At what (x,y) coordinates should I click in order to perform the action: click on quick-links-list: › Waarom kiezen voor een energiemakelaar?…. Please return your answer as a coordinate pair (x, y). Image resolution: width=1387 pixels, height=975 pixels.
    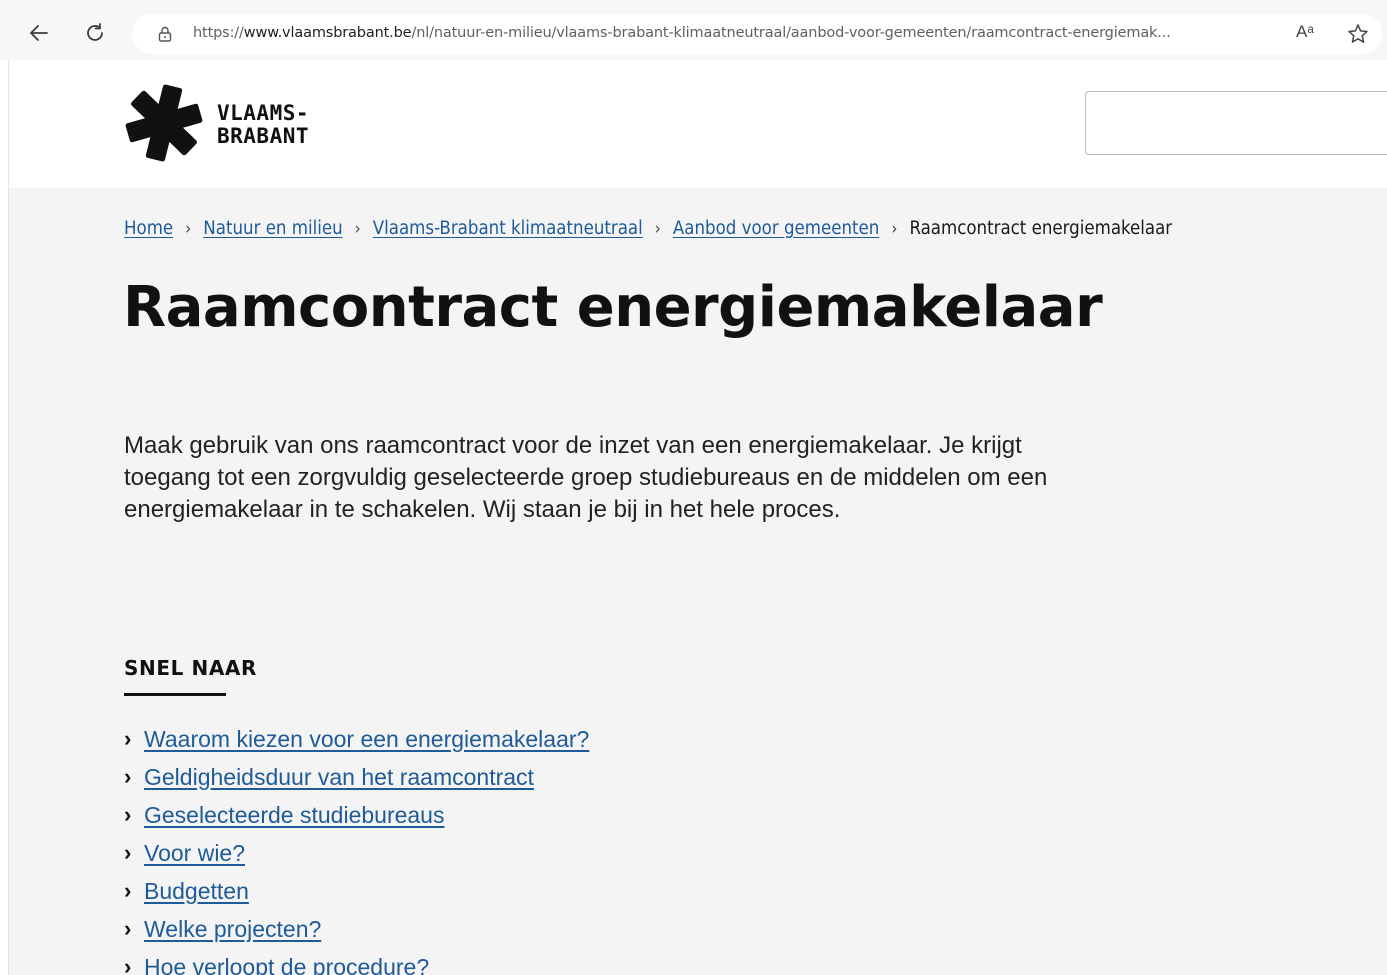
    Looking at the image, I should click on (356, 847).